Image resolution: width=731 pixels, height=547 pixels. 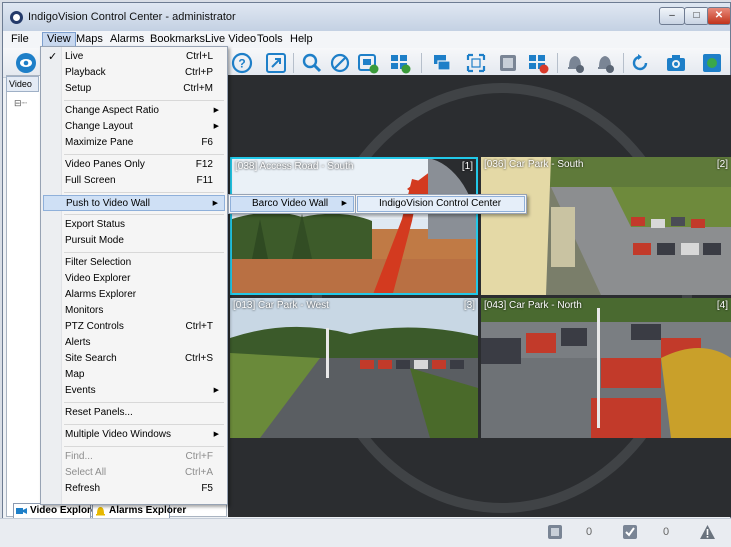 What do you see at coordinates (134, 165) in the screenshot?
I see `menu-item-video-panes-only: Video Panes Only F12` at bounding box center [134, 165].